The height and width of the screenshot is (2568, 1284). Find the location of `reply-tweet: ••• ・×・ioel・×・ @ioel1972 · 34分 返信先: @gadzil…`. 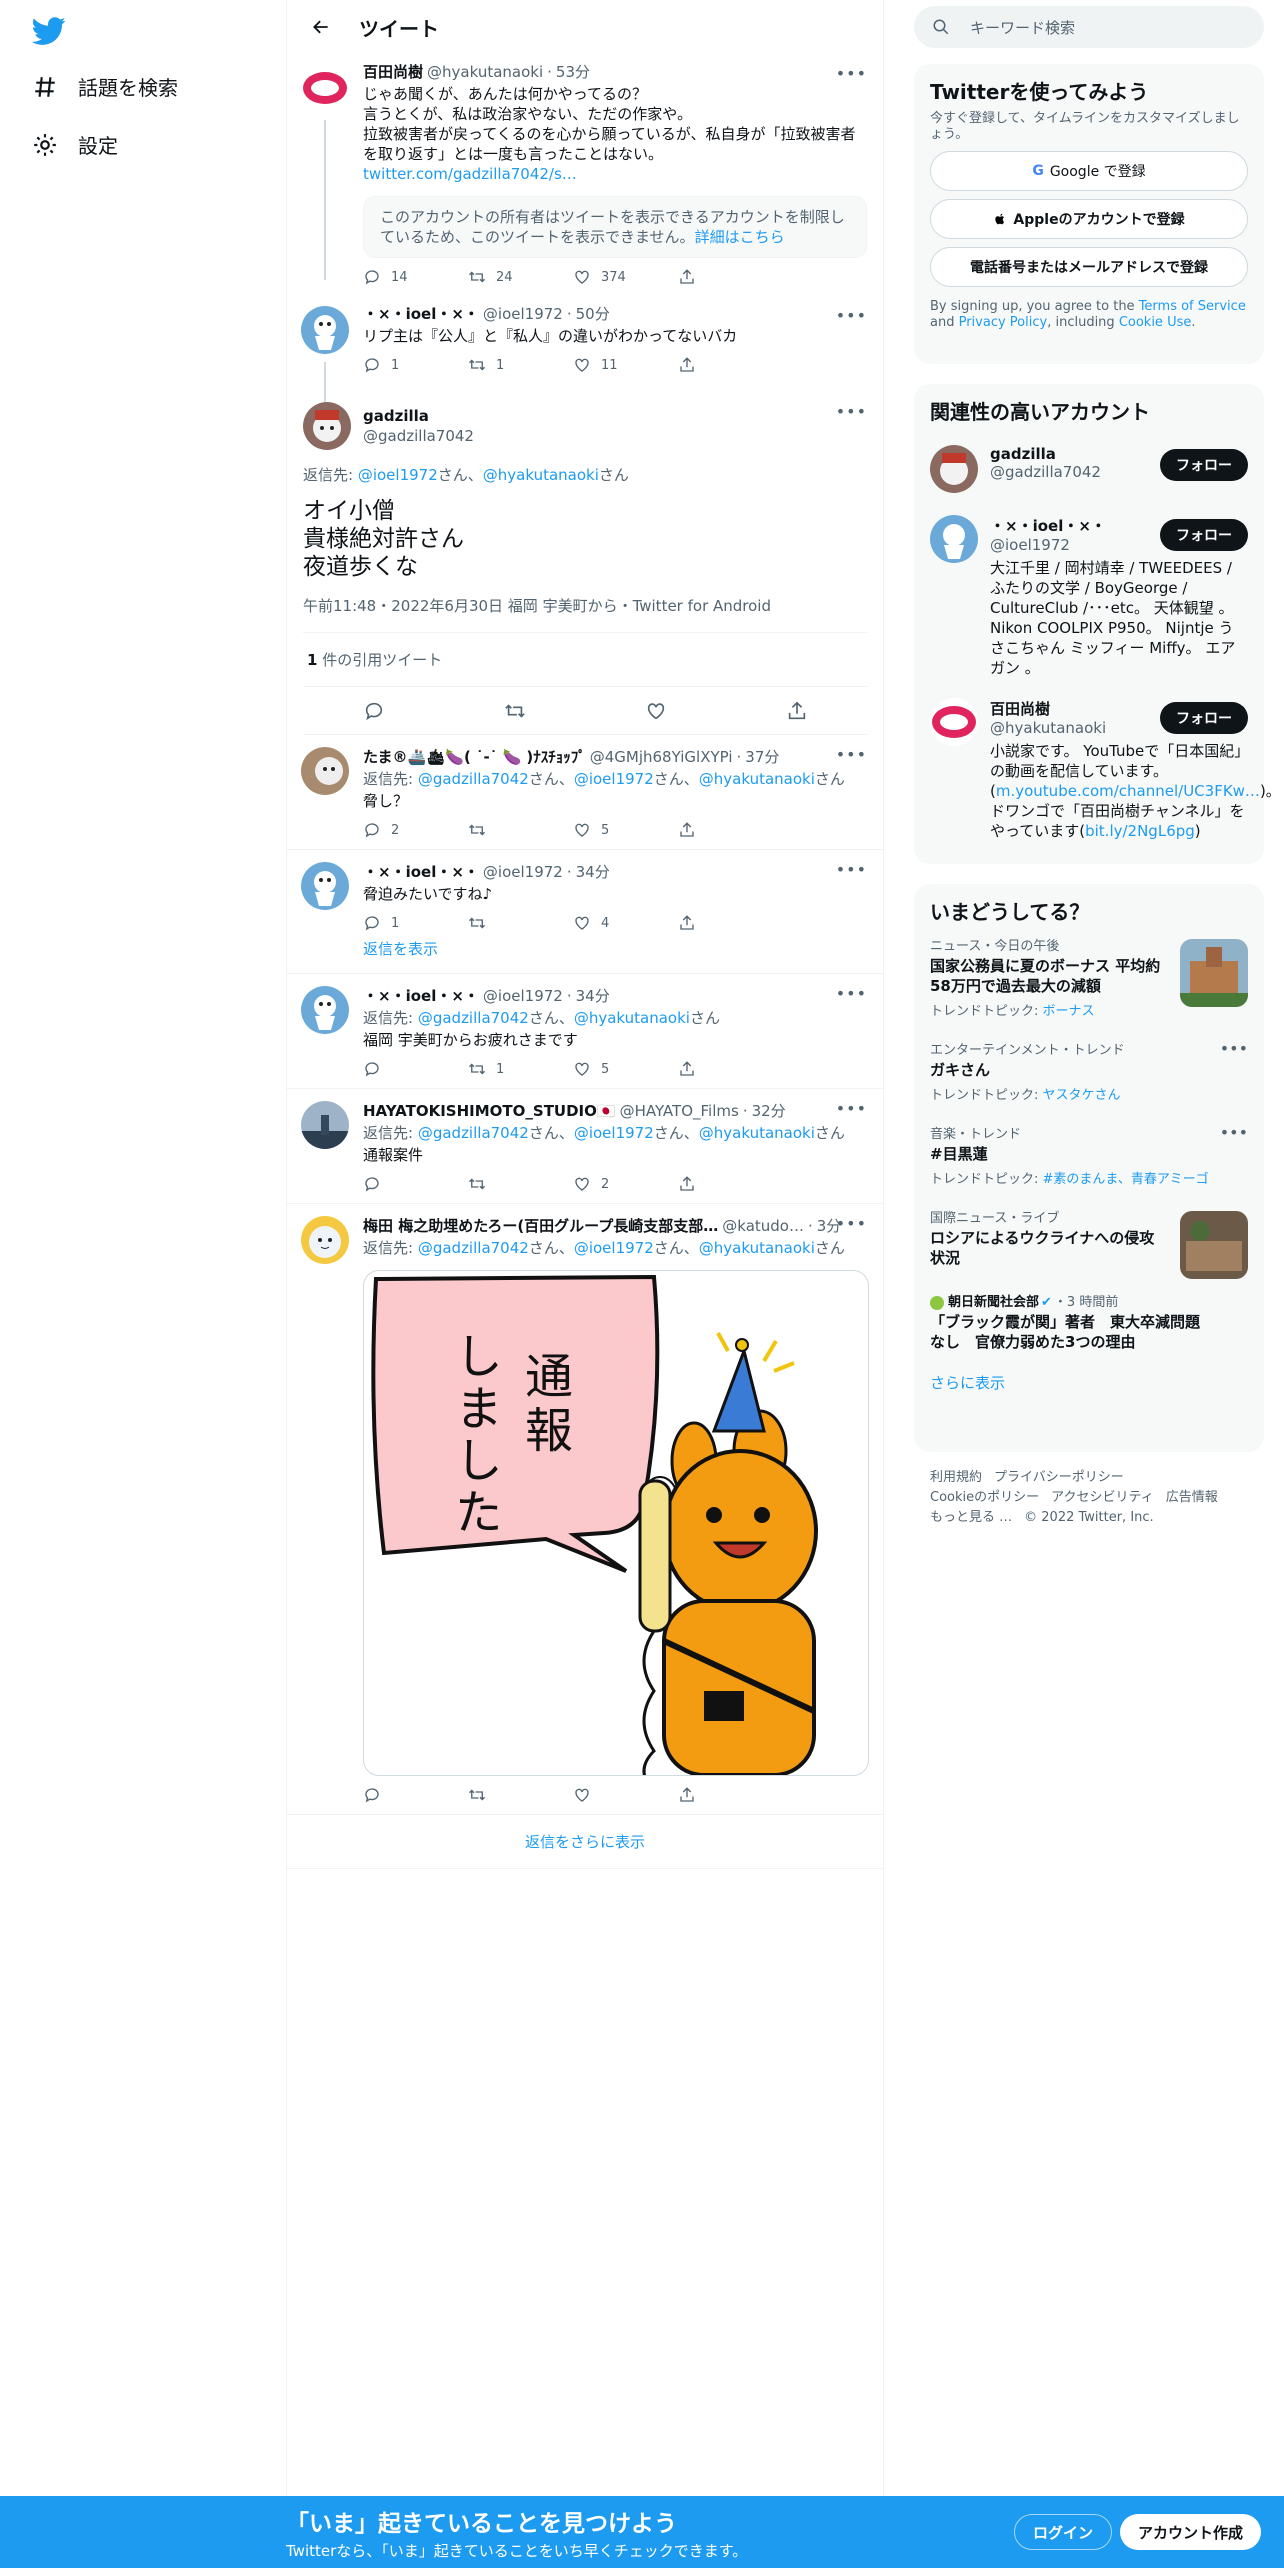

reply-tweet: ••• ・×・ioel・×・ @ioel1972 · 34分 返信先: @gadzil… is located at coordinates (585, 1031).